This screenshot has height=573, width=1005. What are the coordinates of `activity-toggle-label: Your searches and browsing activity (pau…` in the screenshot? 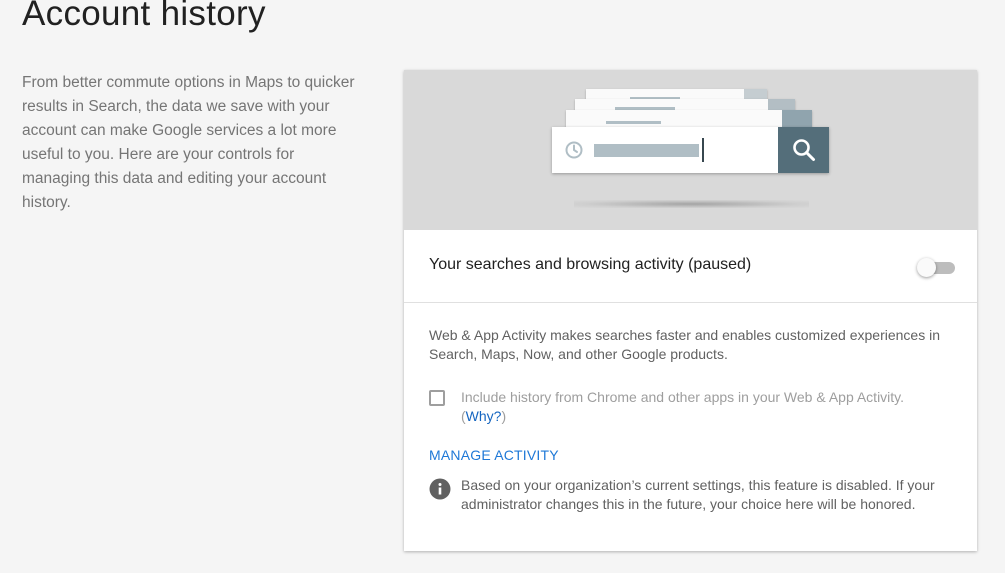 It's located at (590, 264).